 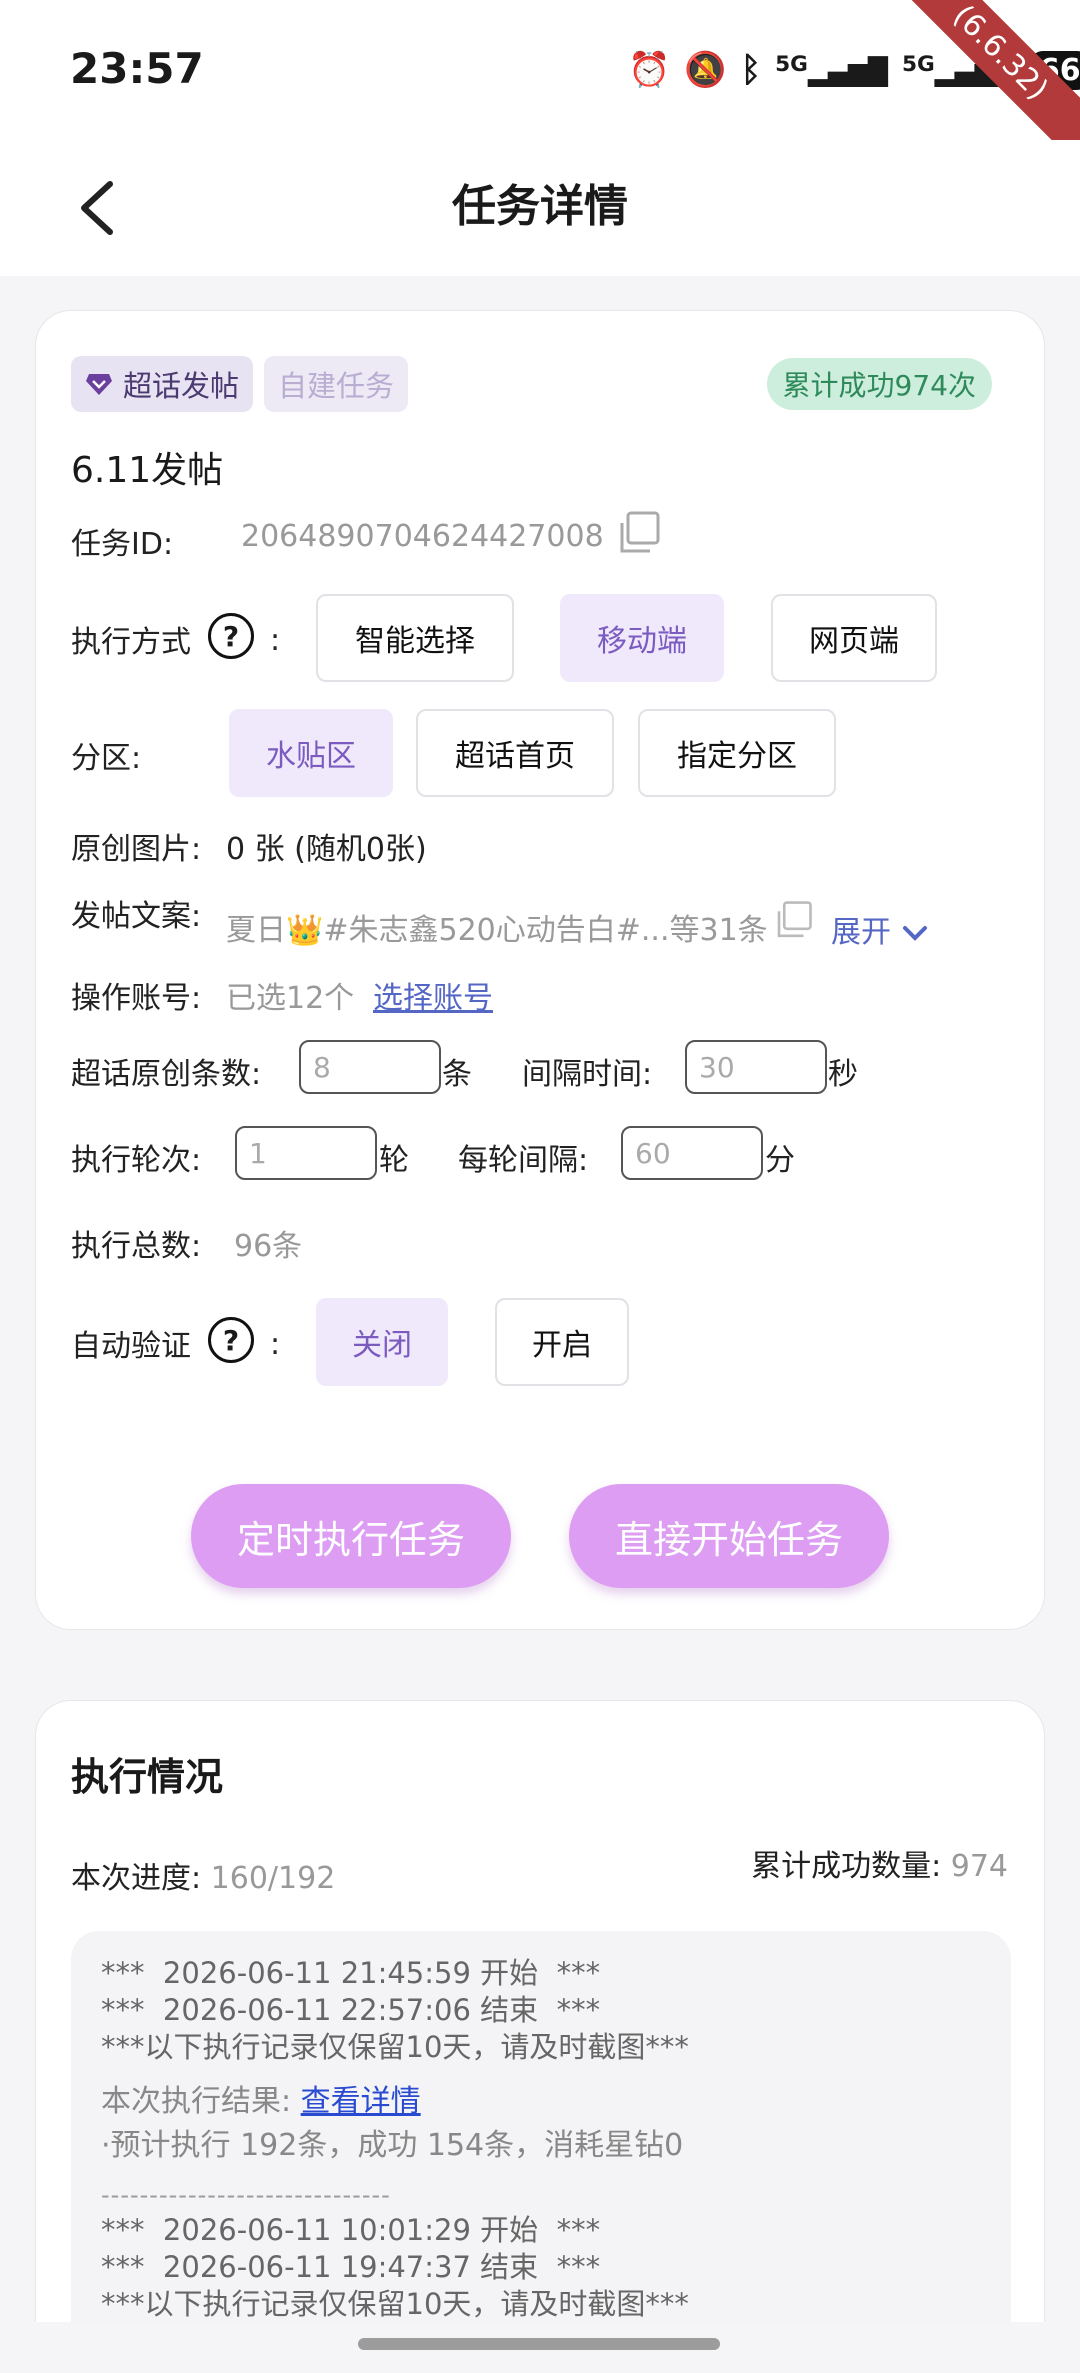 What do you see at coordinates (395, 2304) in the screenshot?
I see `log-note-line-2: ***以下执行记录仅保留10天，请及时截图***` at bounding box center [395, 2304].